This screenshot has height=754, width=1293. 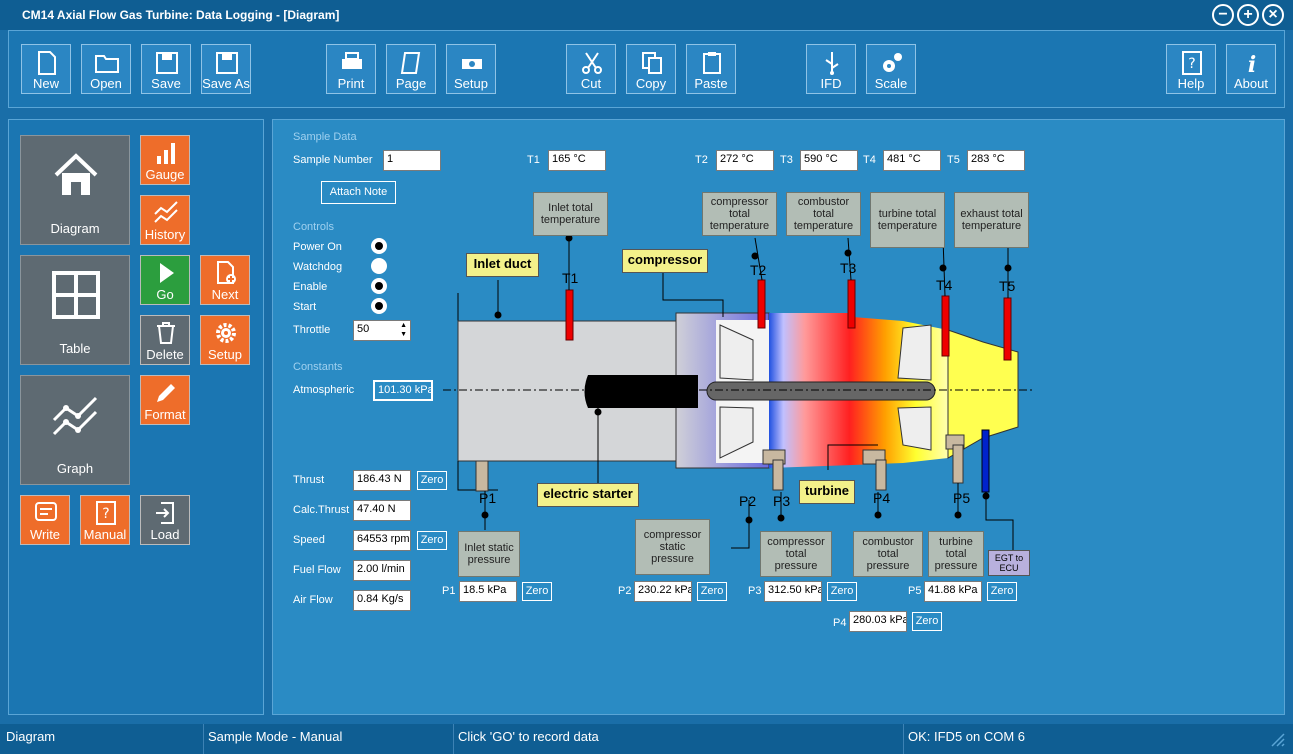 I want to click on page-button: Page, so click(x=411, y=69).